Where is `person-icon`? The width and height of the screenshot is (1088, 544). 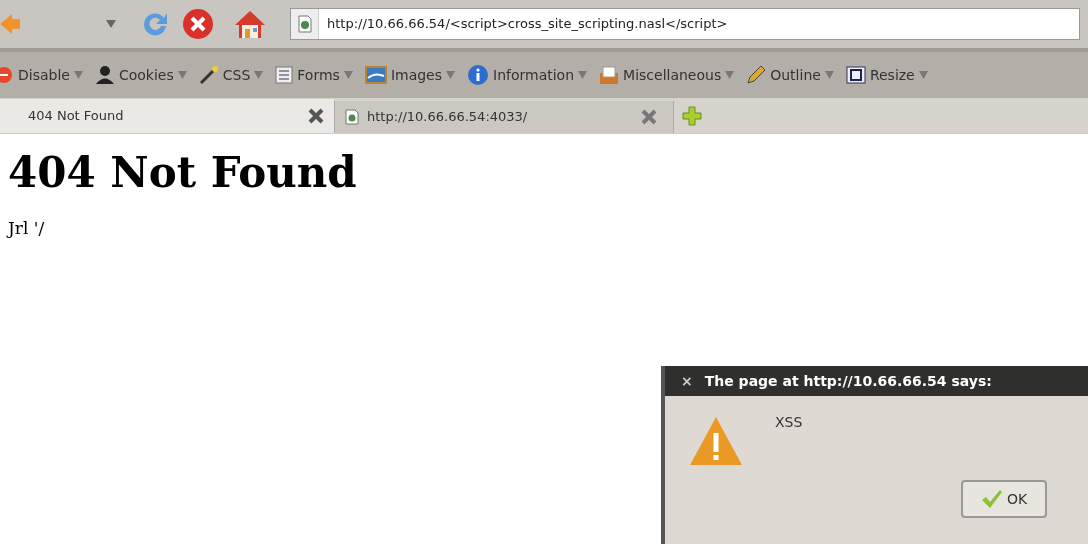 person-icon is located at coordinates (104, 75).